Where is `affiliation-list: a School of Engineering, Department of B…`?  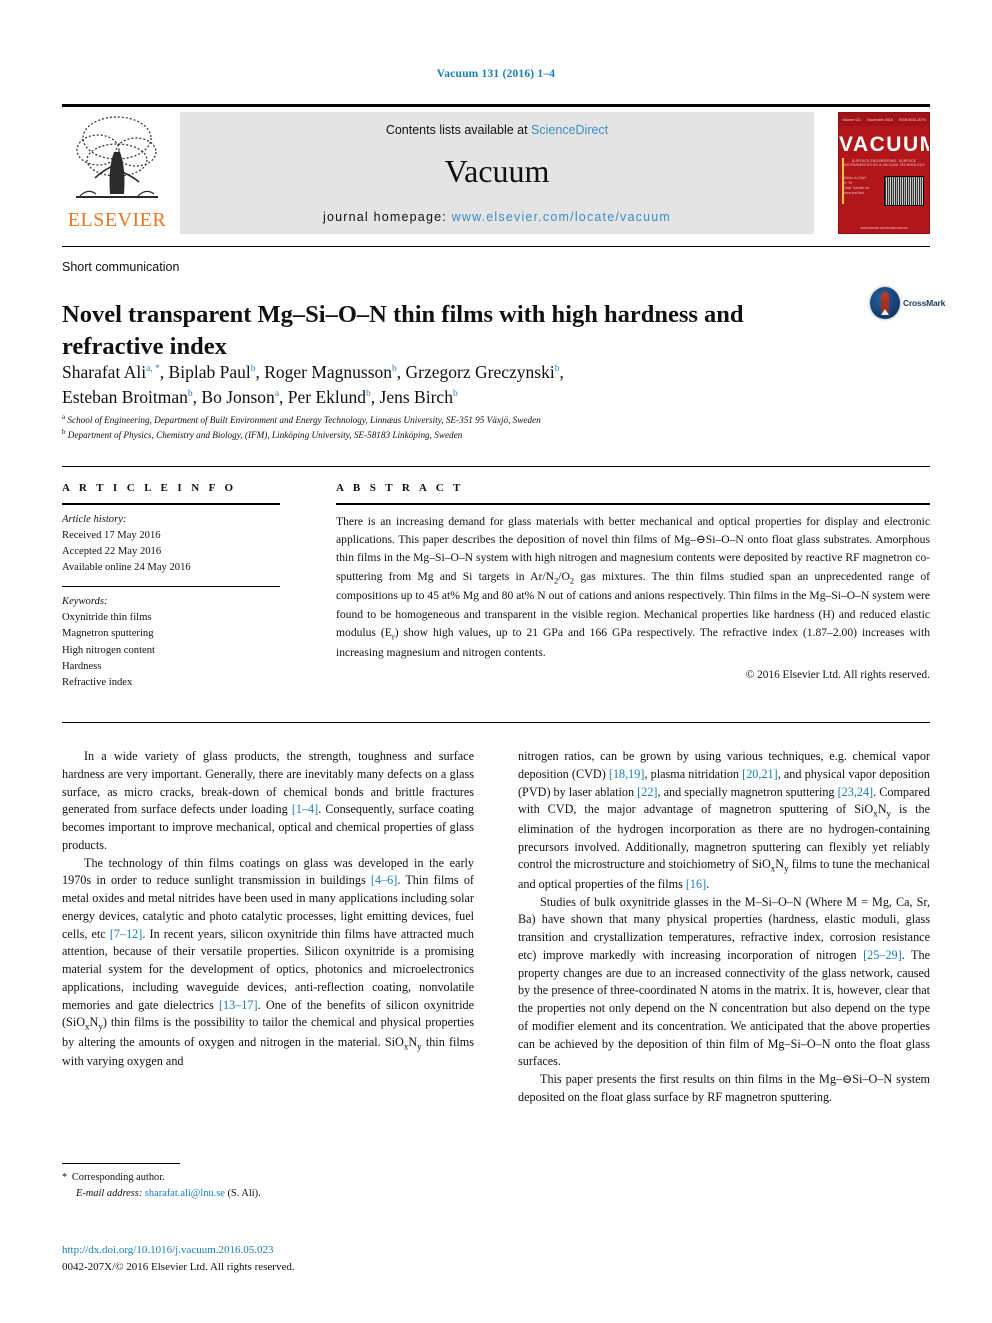 affiliation-list: a School of Engineering, Department of B… is located at coordinates (492, 427).